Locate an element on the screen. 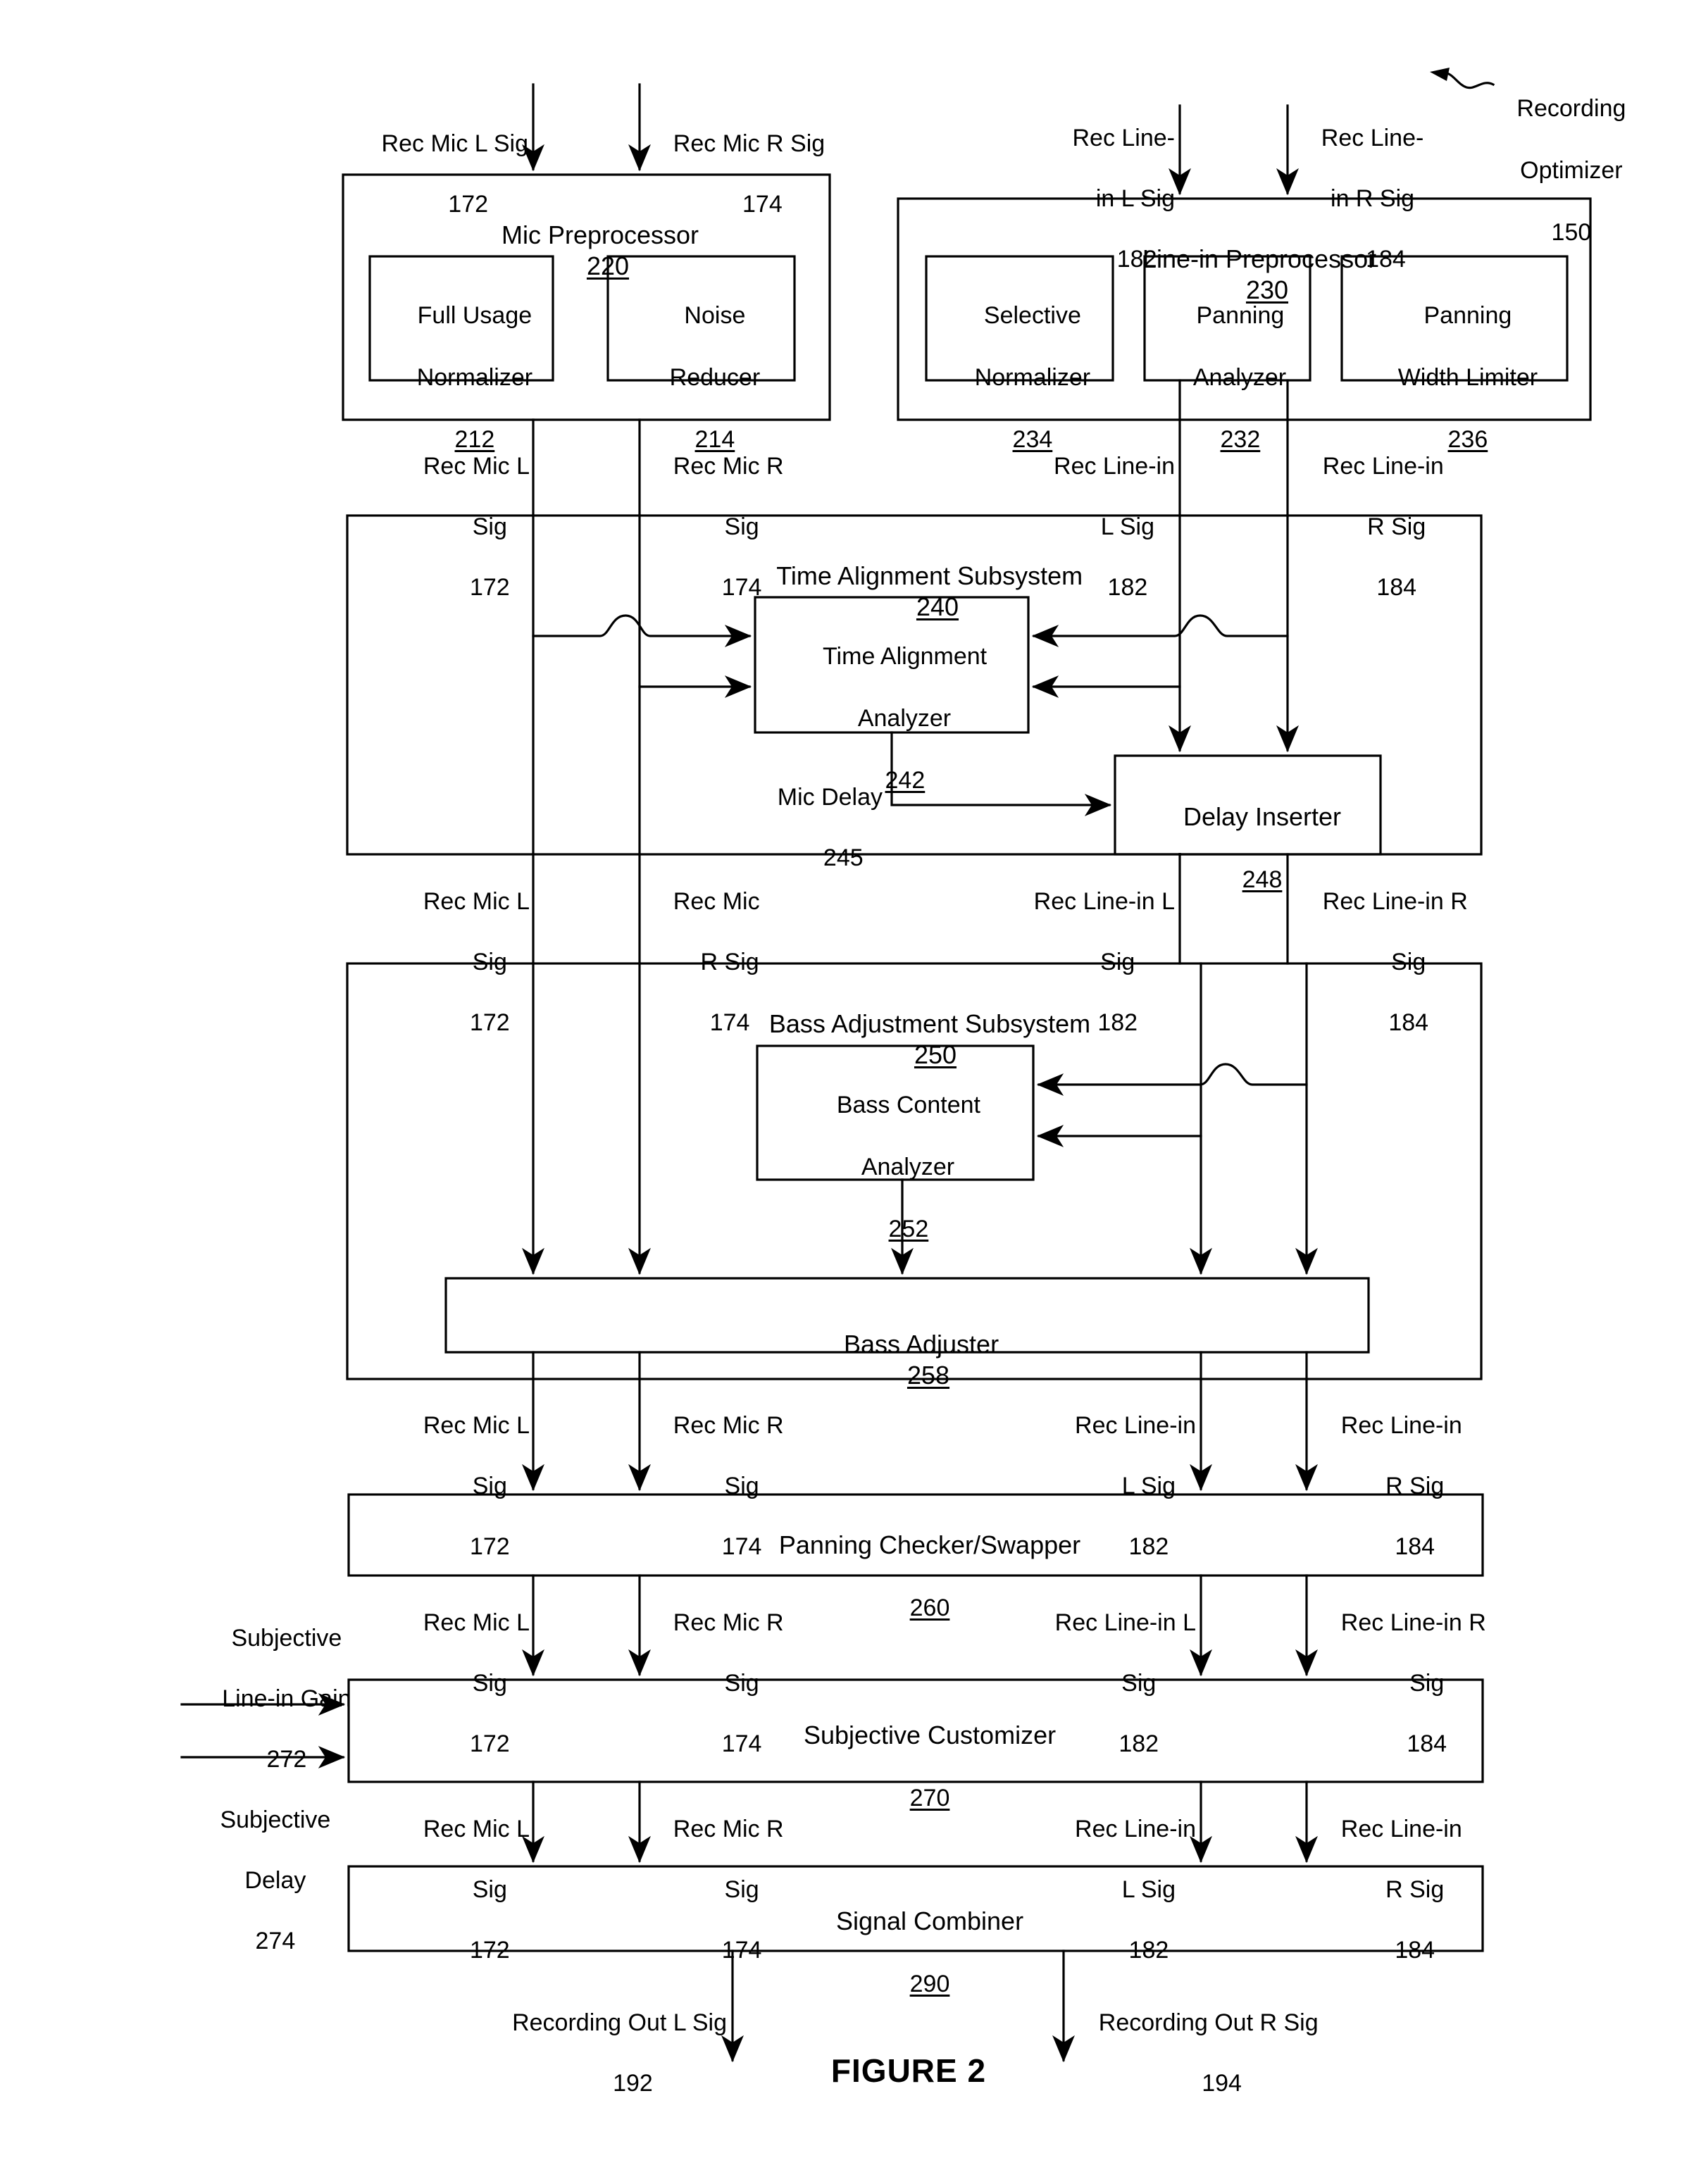  block-title-line2: Reducer is located at coordinates (715, 377).